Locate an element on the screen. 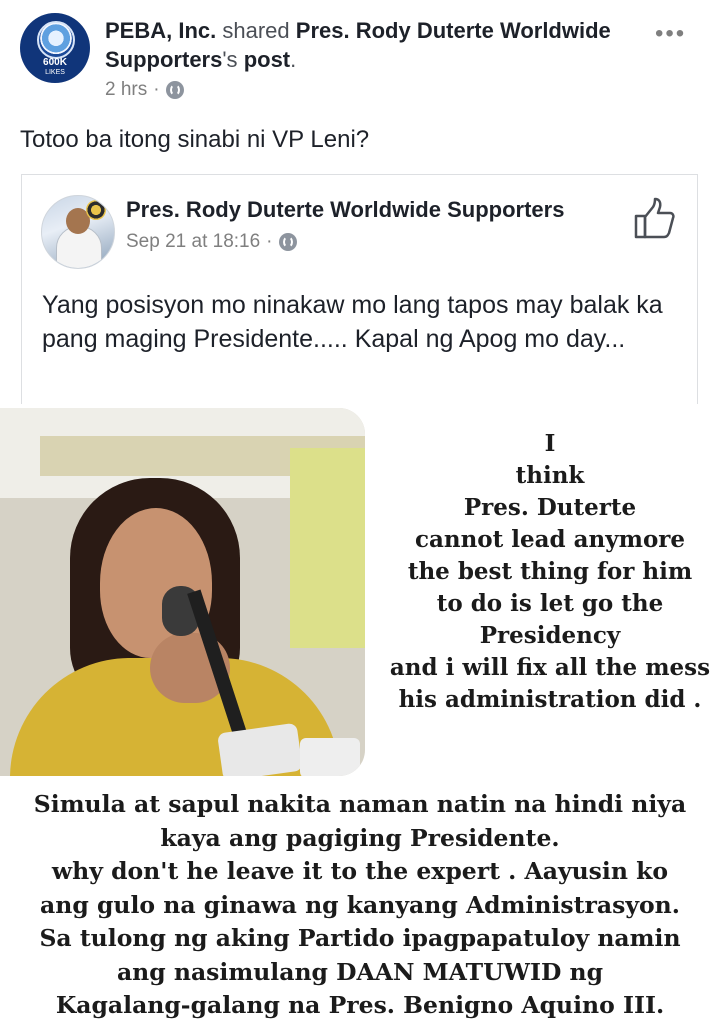  post-link: post is located at coordinates (267, 59).